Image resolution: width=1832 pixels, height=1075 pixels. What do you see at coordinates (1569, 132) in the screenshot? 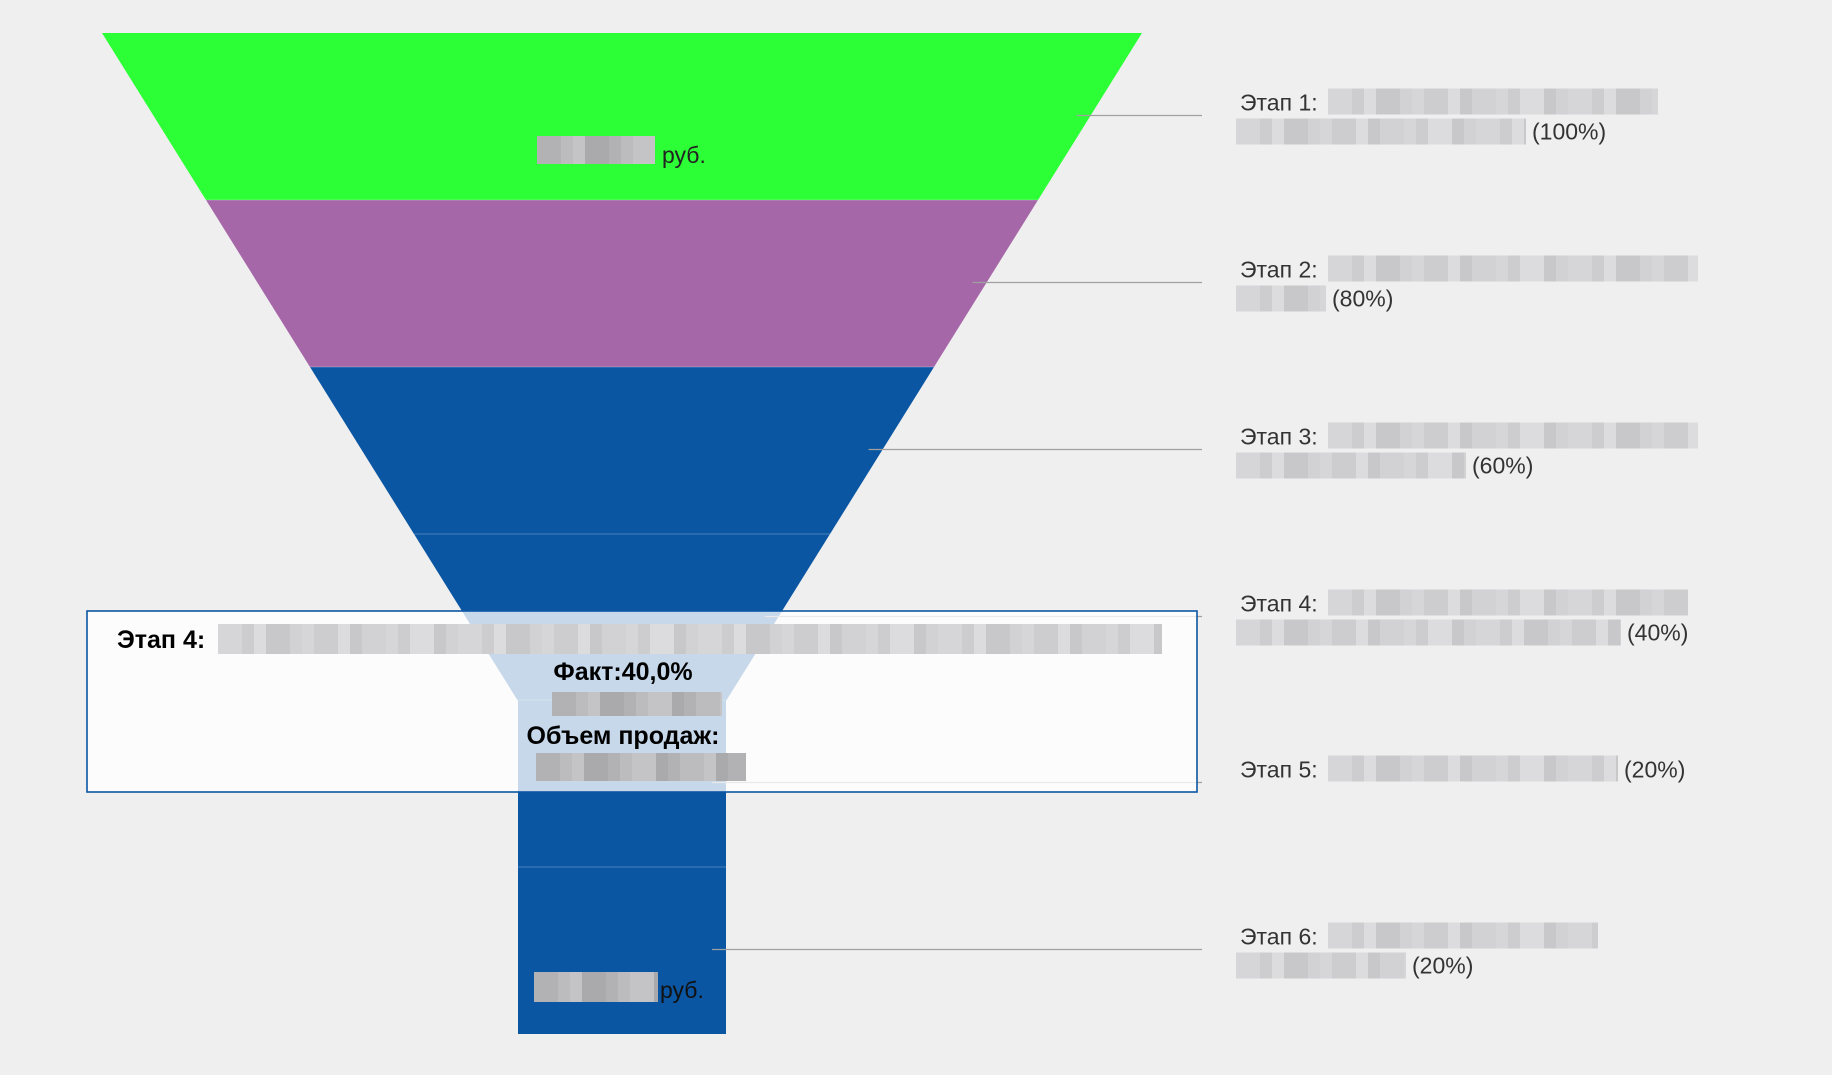
I see `stage-percent-1: (100%)` at bounding box center [1569, 132].